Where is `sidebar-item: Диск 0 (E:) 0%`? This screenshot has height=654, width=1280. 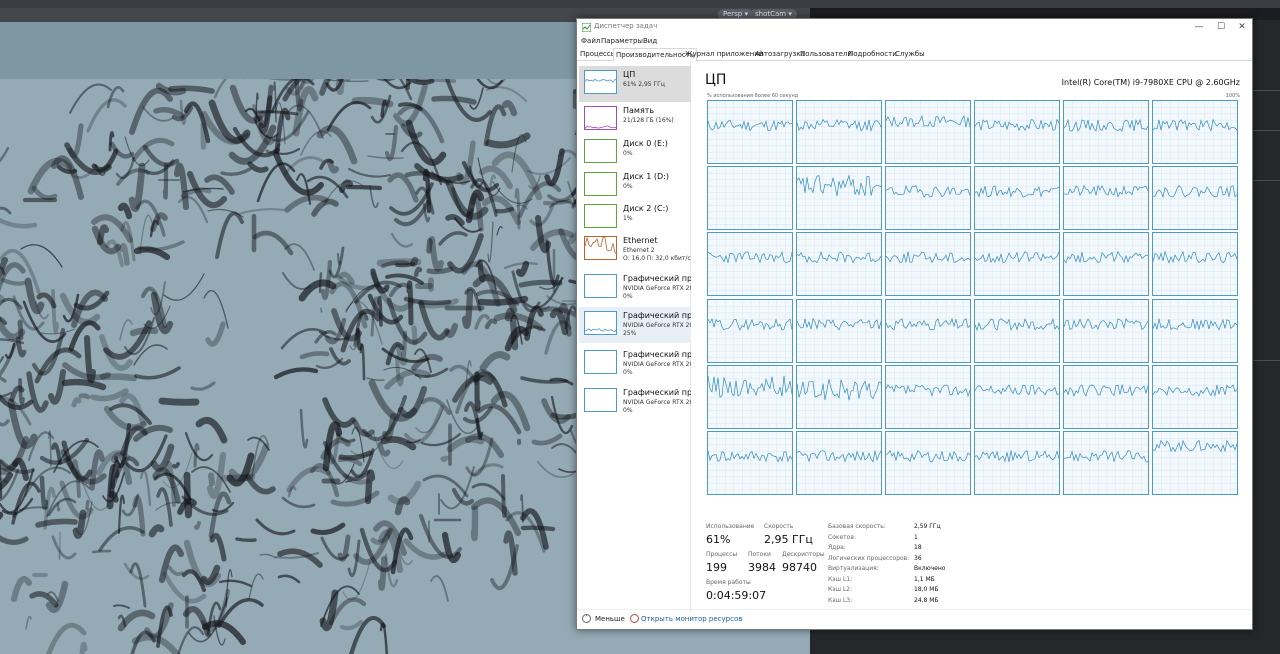
sidebar-item: Диск 0 (E:) 0% is located at coordinates (635, 153).